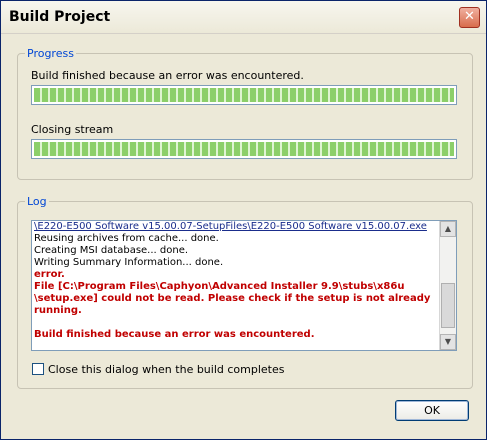 Image resolution: width=487 pixels, height=440 pixels. I want to click on log-line: Writing Summary Information... done., so click(129, 262).